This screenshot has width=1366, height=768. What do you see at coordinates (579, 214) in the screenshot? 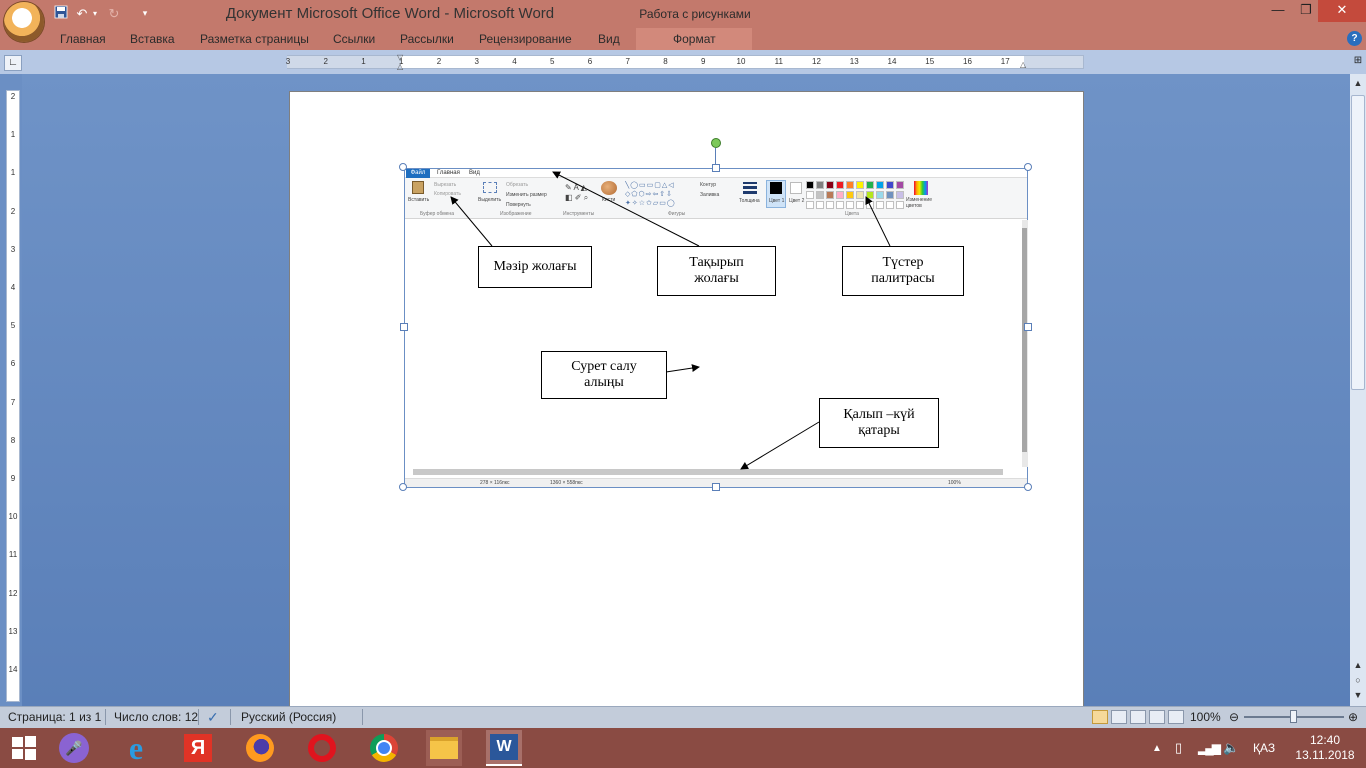
I see `tools-group-label: Инструменты` at bounding box center [579, 214].